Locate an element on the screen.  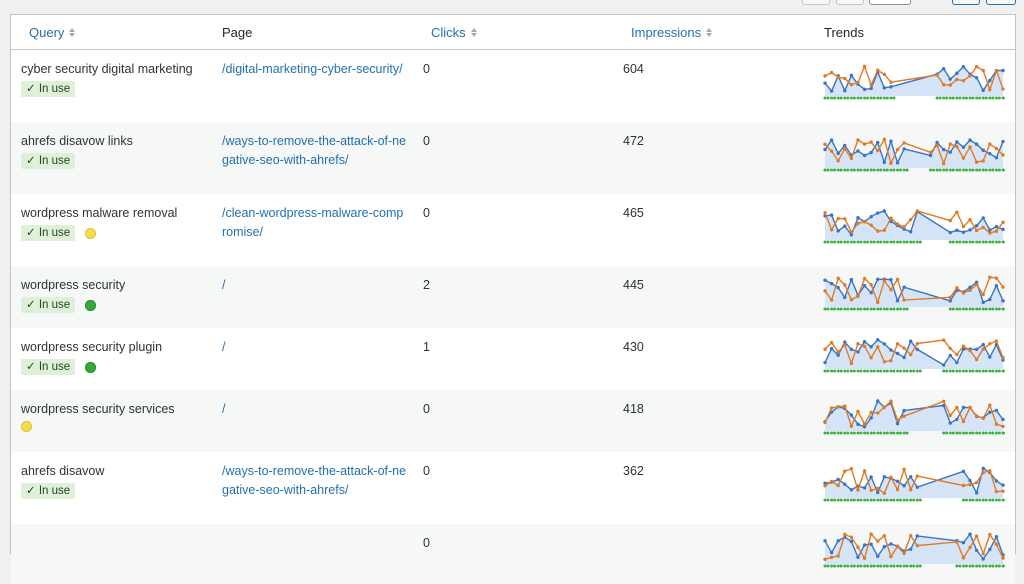
query-cell: wordpress malware removal ✓ In use is located at coordinates (99, 222).